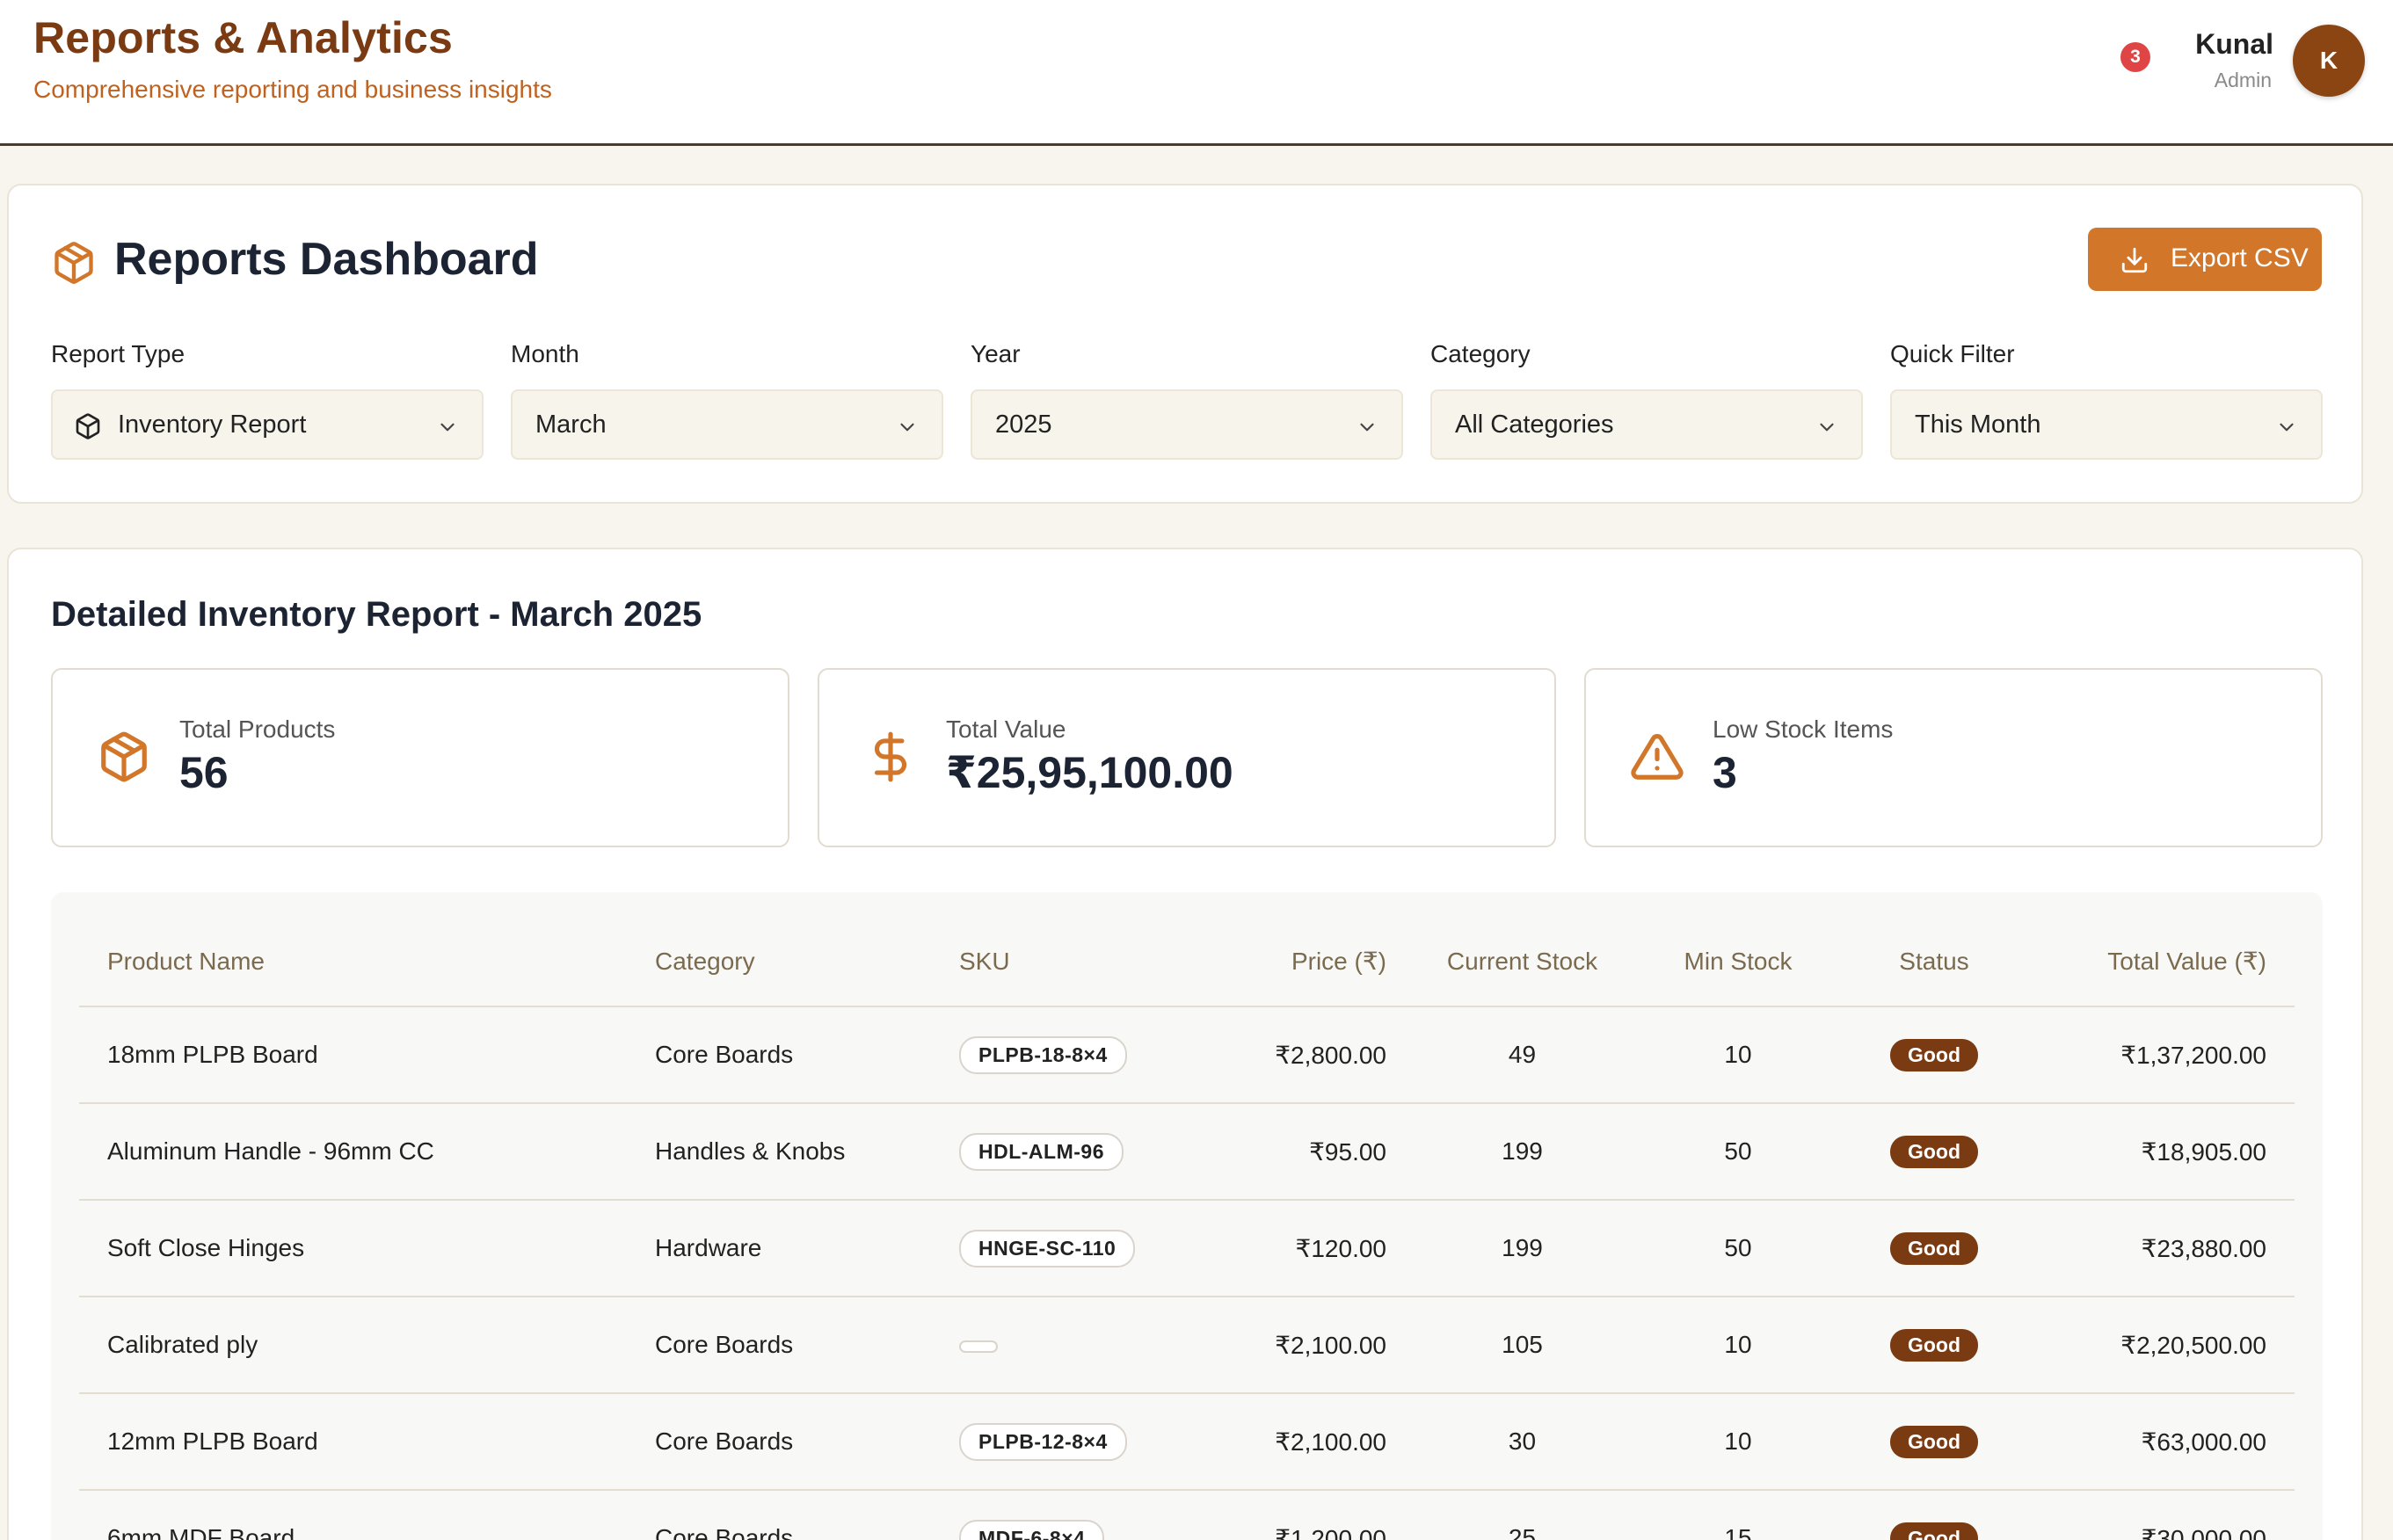 The width and height of the screenshot is (2393, 1540). Describe the element at coordinates (1522, 1442) in the screenshot. I see `current-stock: 30` at that location.